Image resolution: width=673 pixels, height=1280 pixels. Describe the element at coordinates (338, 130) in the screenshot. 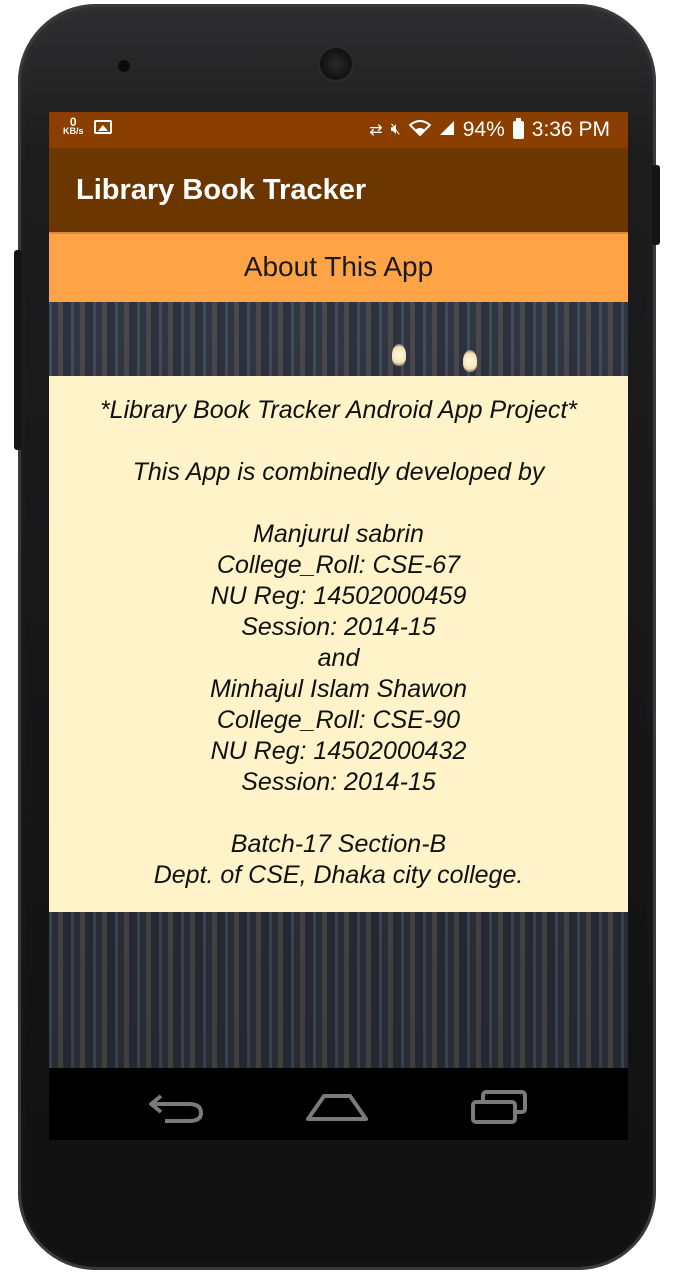

I see `status-bar: 0 KB/s ⇄ 🔇︎ 94% 3:36 PM` at that location.